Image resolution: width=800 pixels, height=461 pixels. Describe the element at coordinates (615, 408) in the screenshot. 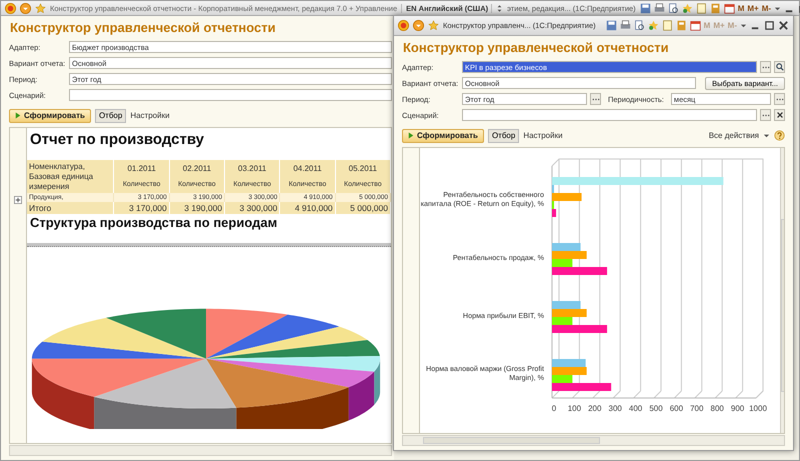

I see `axis-tick-label: 300` at that location.